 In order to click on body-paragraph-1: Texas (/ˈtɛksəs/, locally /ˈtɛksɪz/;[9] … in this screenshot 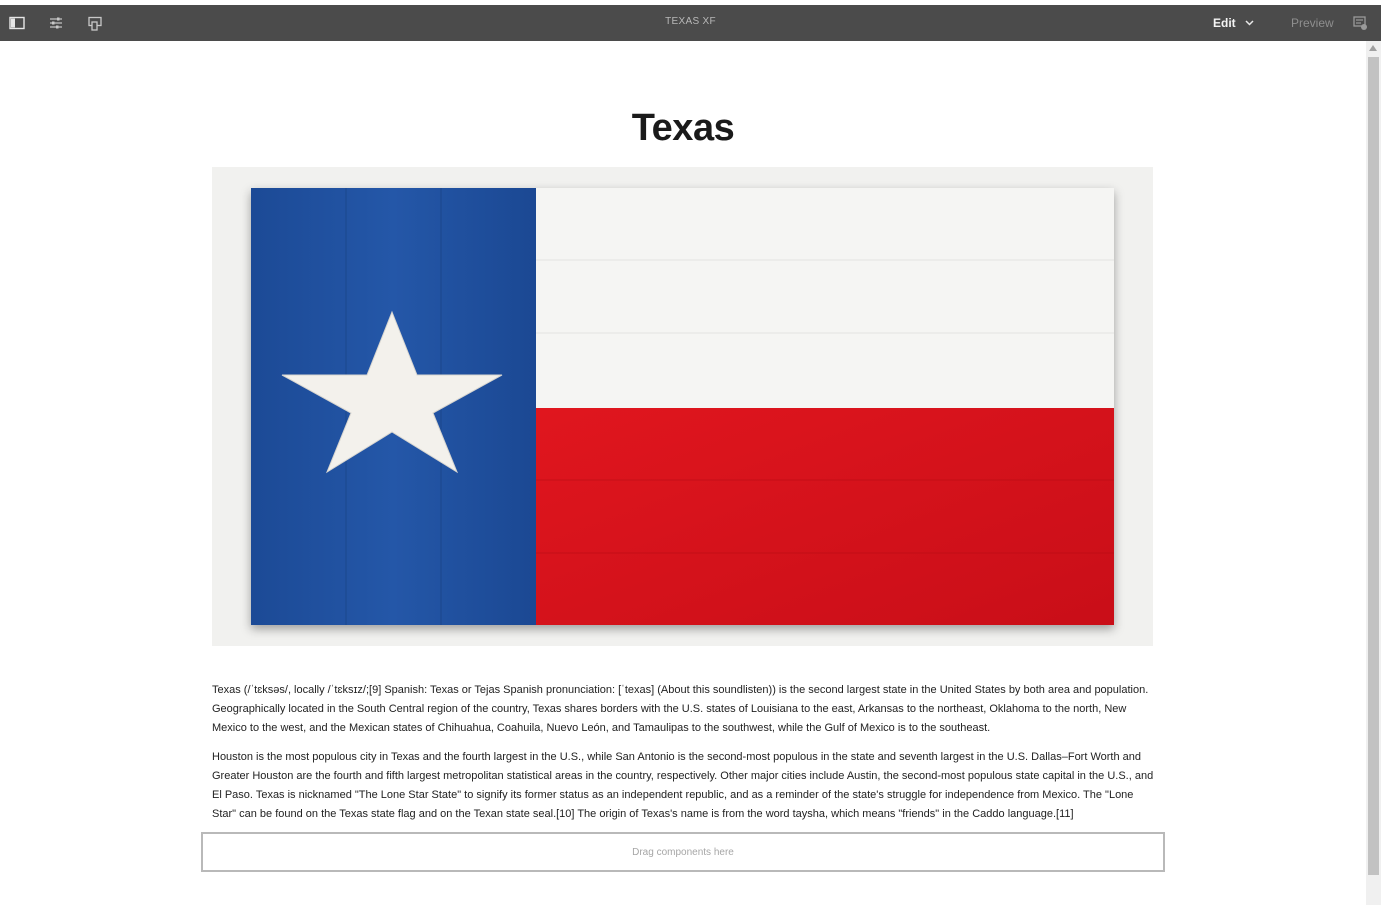, I will do `click(684, 709)`.